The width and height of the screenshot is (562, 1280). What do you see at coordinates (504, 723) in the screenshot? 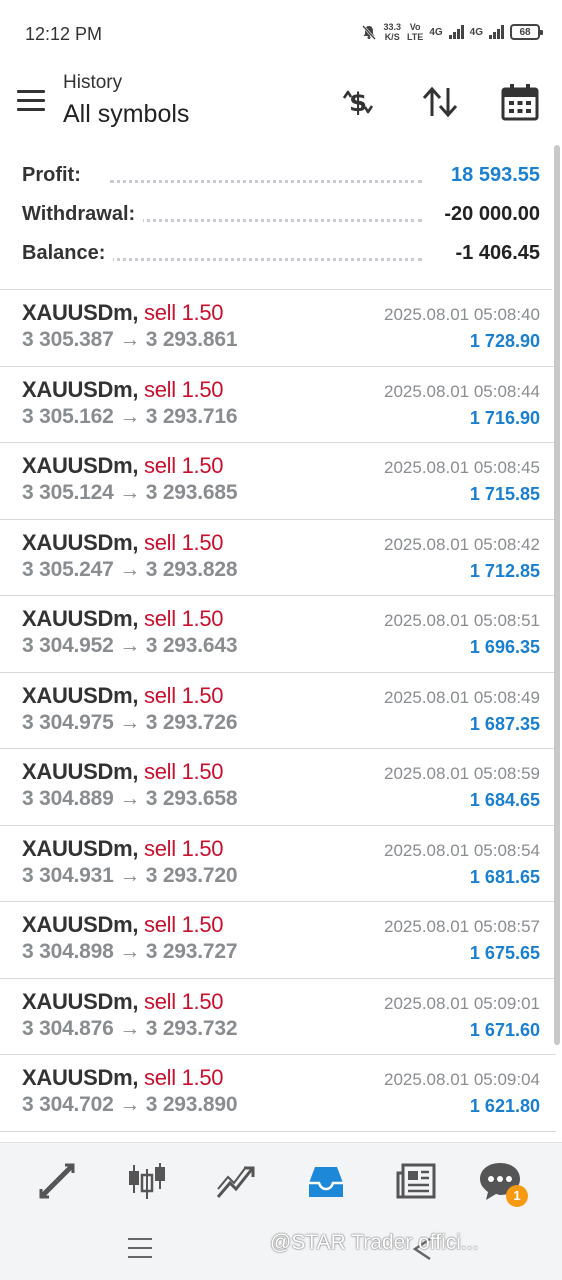
I see `deal-profit: 1 687.35` at bounding box center [504, 723].